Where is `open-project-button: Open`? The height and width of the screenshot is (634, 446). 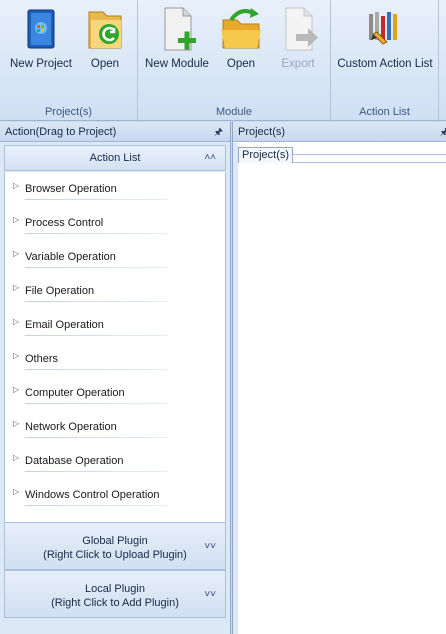 open-project-button: Open is located at coordinates (105, 40).